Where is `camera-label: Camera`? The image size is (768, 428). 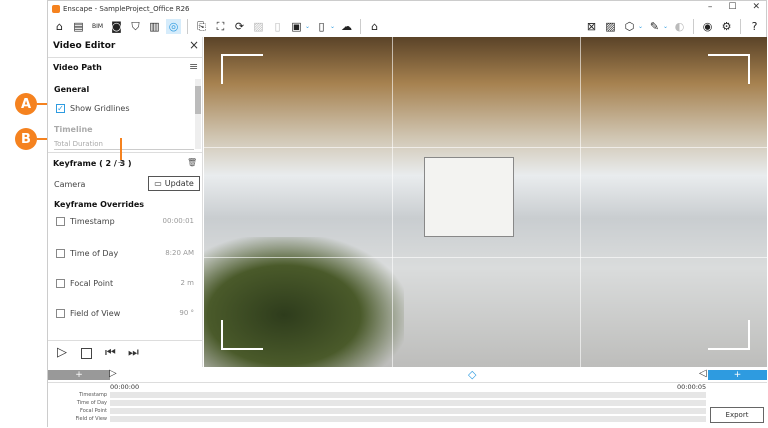
camera-label: Camera is located at coordinates (70, 184).